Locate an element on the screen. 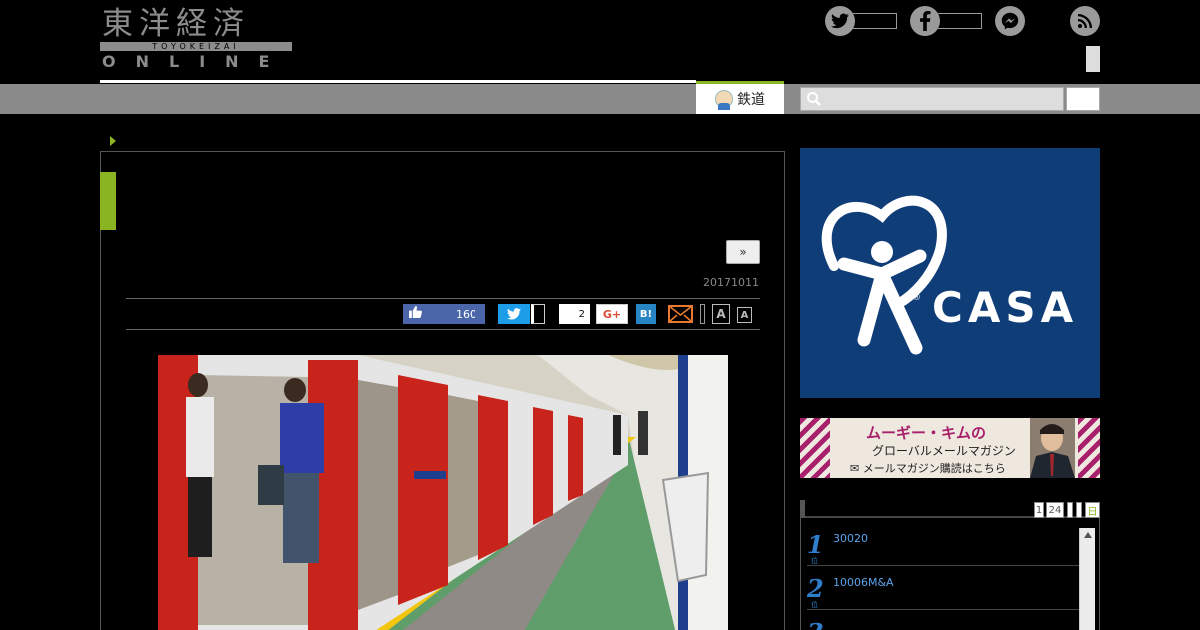  share-divider-bottom is located at coordinates (443, 329).